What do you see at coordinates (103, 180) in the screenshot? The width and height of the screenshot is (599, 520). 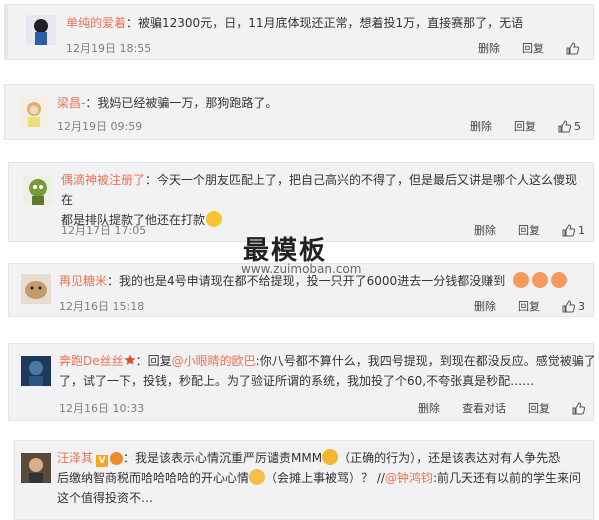 I see `commenter-name: 偶滴神被注册了` at bounding box center [103, 180].